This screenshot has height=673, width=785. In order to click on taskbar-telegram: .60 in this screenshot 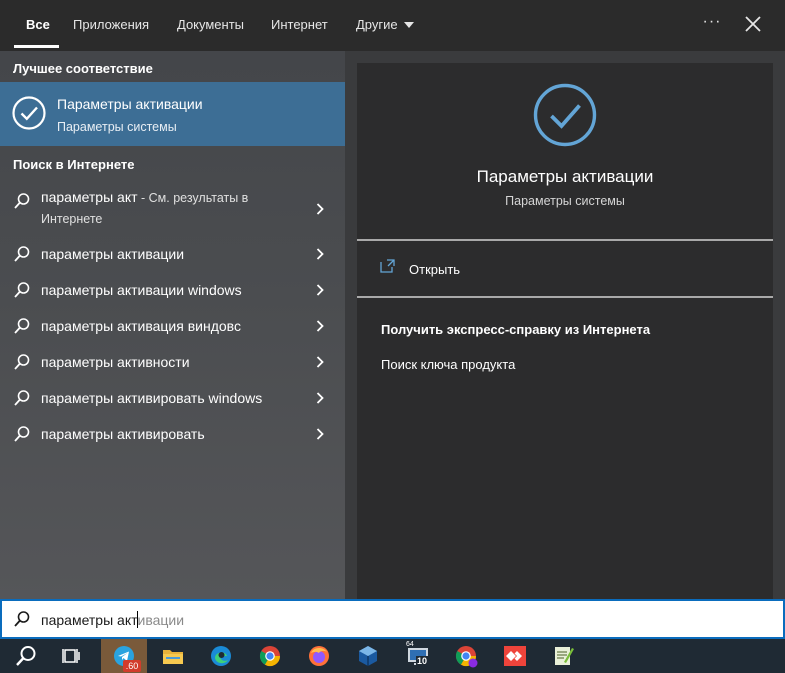, I will do `click(124, 656)`.